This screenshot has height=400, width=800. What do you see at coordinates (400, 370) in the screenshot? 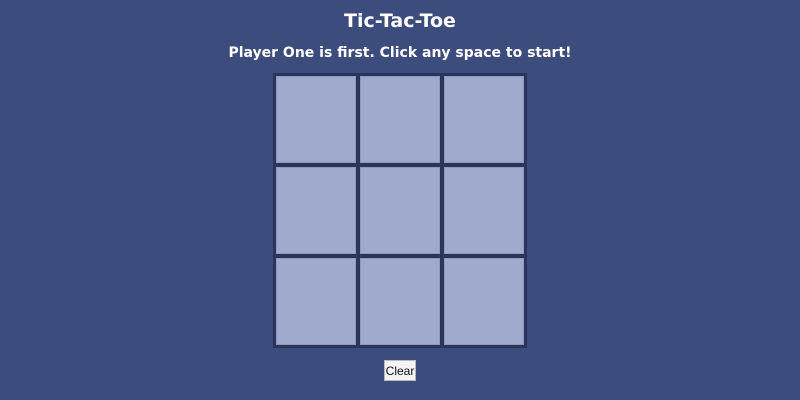
I see `clear-button: Clear` at bounding box center [400, 370].